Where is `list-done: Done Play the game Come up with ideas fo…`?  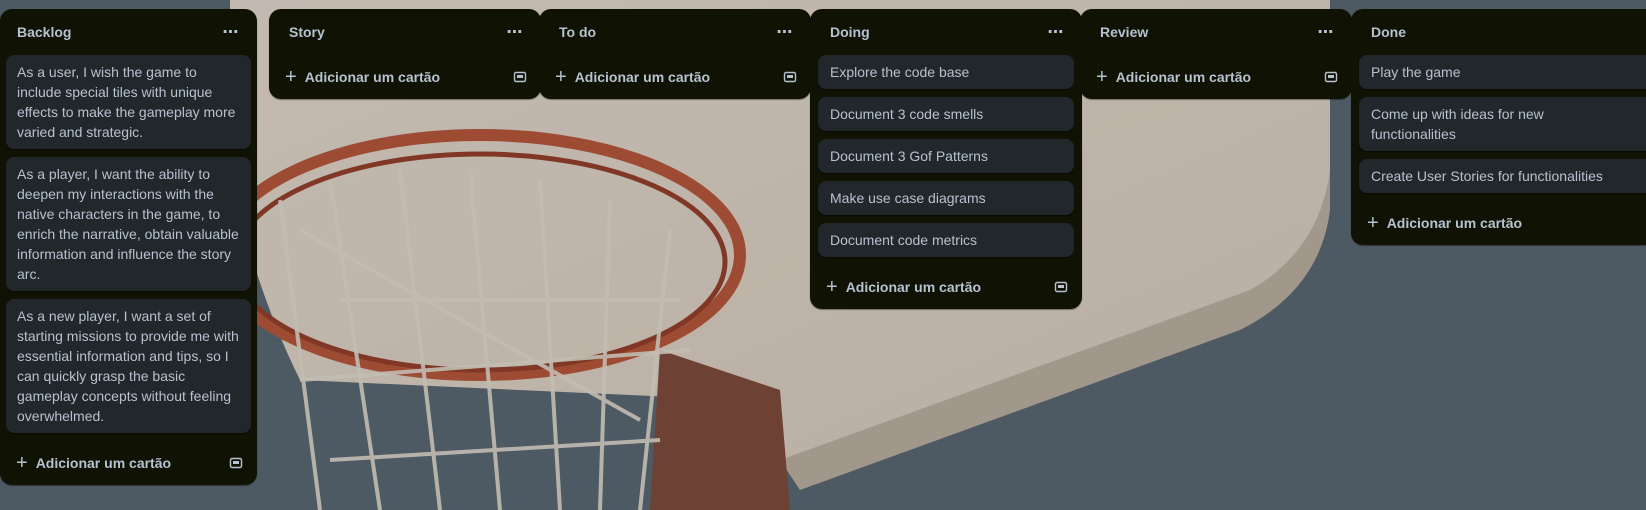
list-done: Done Play the game Come up with ideas fo… is located at coordinates (1498, 127).